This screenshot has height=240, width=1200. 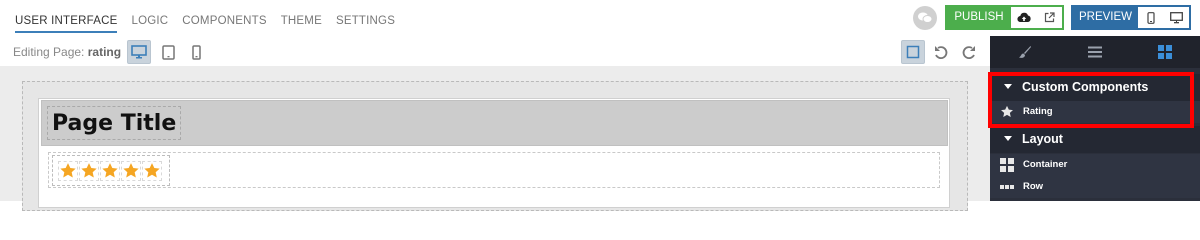 I want to click on panel-tab-components, so click(x=1165, y=52).